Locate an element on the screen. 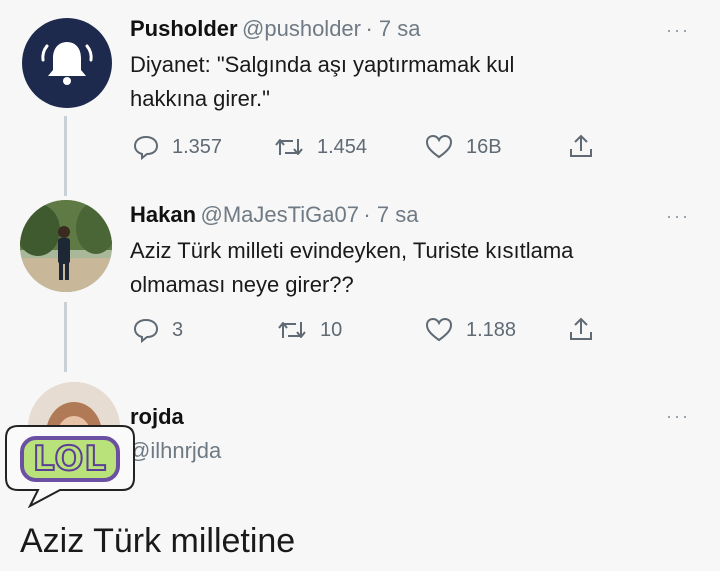 Image resolution: width=720 pixels, height=571 pixels. tweet-2-header: Hakan @MaJesTiGa07 · 7 sa is located at coordinates (274, 215).